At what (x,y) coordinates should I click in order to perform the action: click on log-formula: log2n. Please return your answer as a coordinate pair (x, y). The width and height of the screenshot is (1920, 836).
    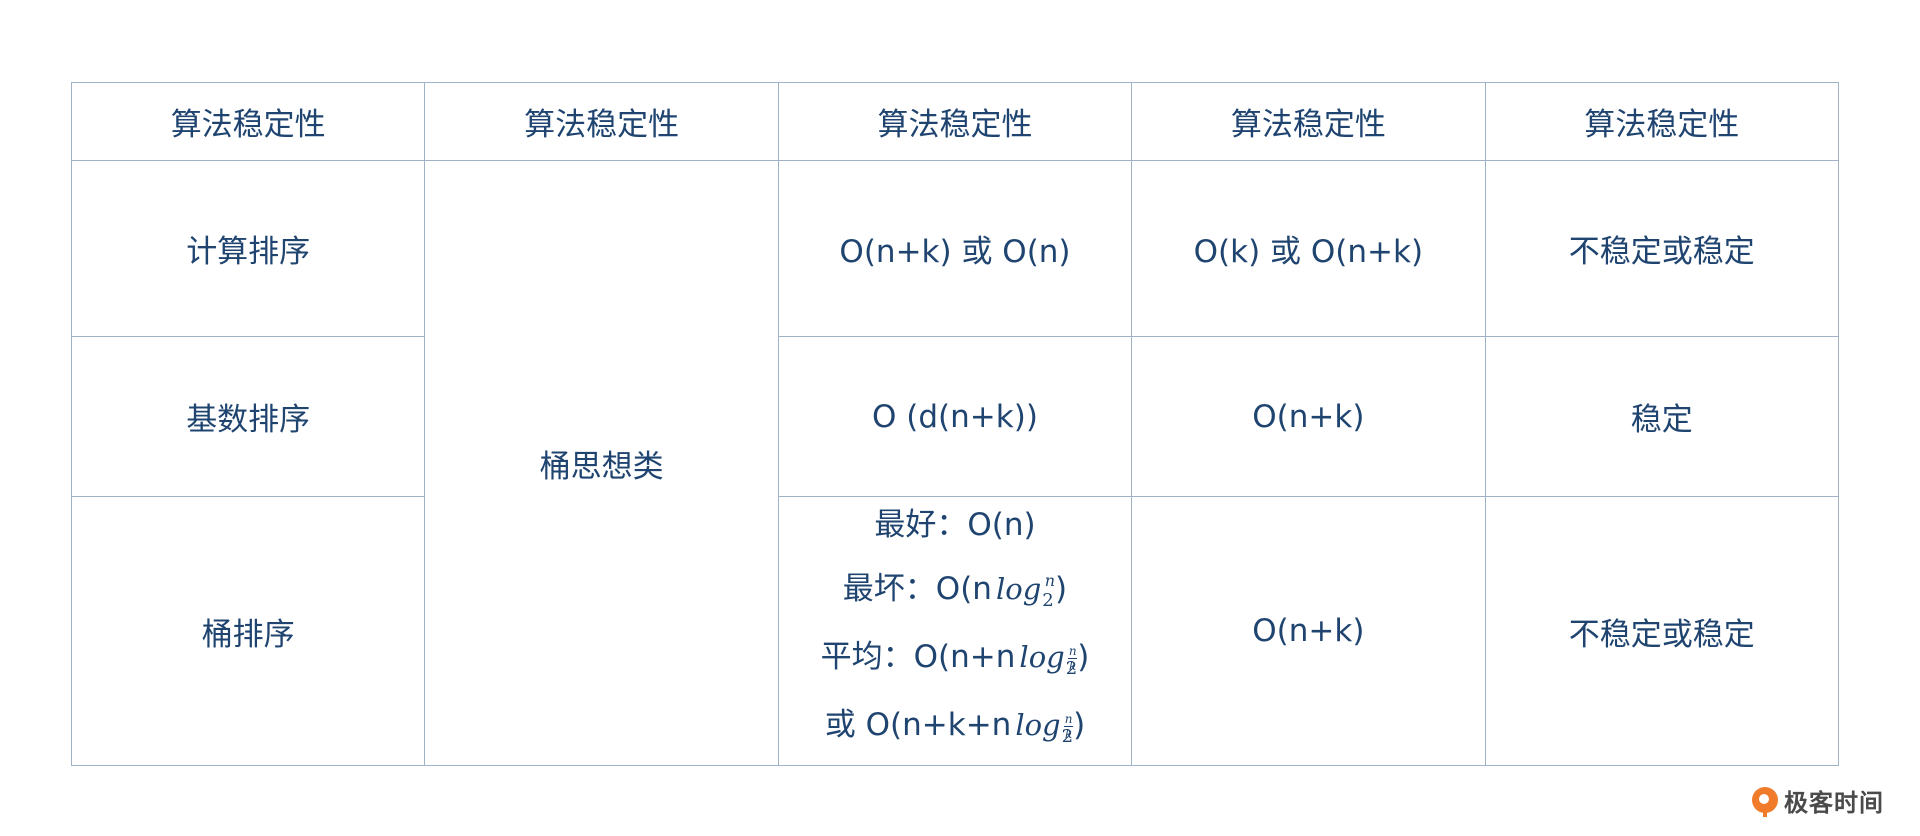
    Looking at the image, I should click on (1025, 591).